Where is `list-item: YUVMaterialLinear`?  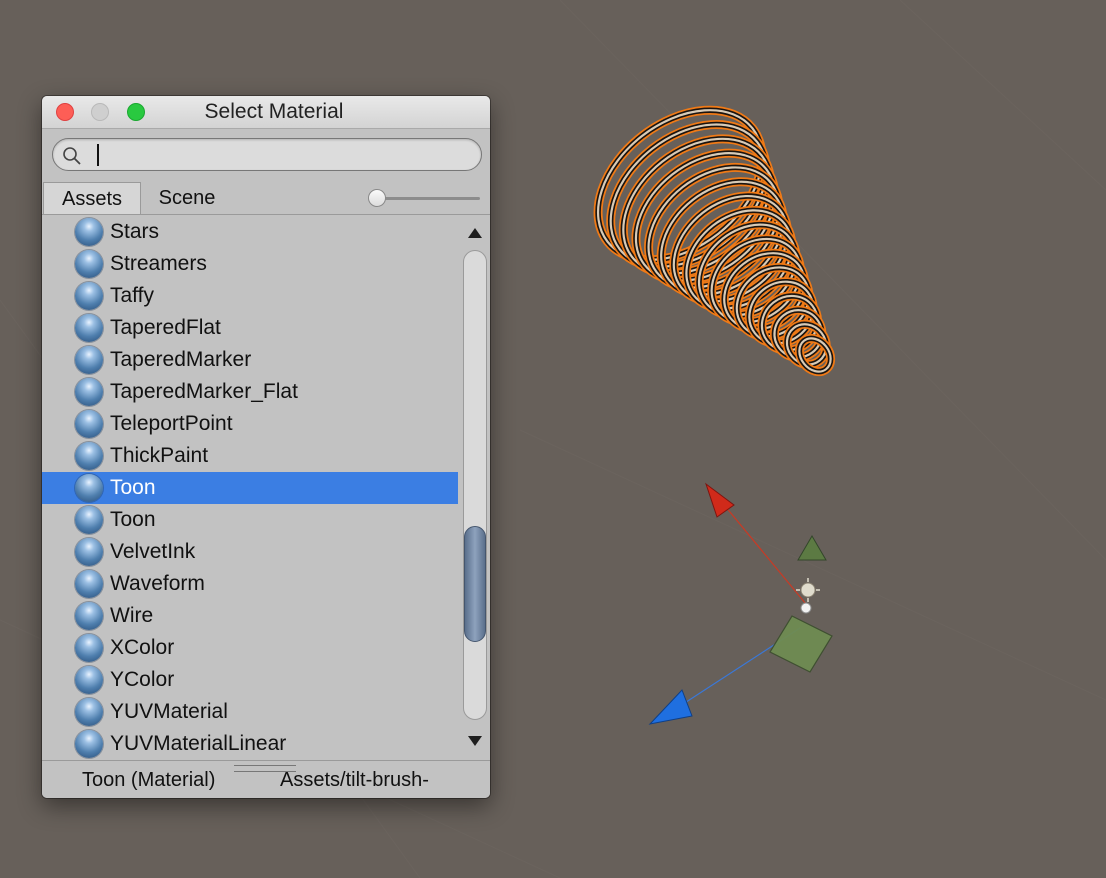 list-item: YUVMaterialLinear is located at coordinates (250, 744).